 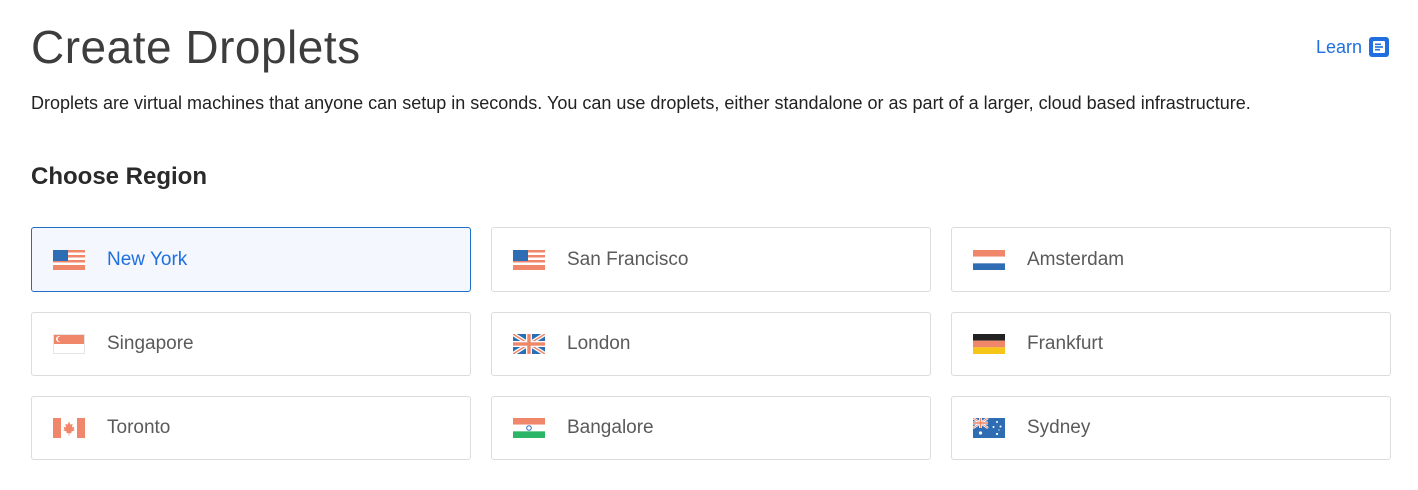 What do you see at coordinates (1065, 343) in the screenshot?
I see `region-label: Frankfurt` at bounding box center [1065, 343].